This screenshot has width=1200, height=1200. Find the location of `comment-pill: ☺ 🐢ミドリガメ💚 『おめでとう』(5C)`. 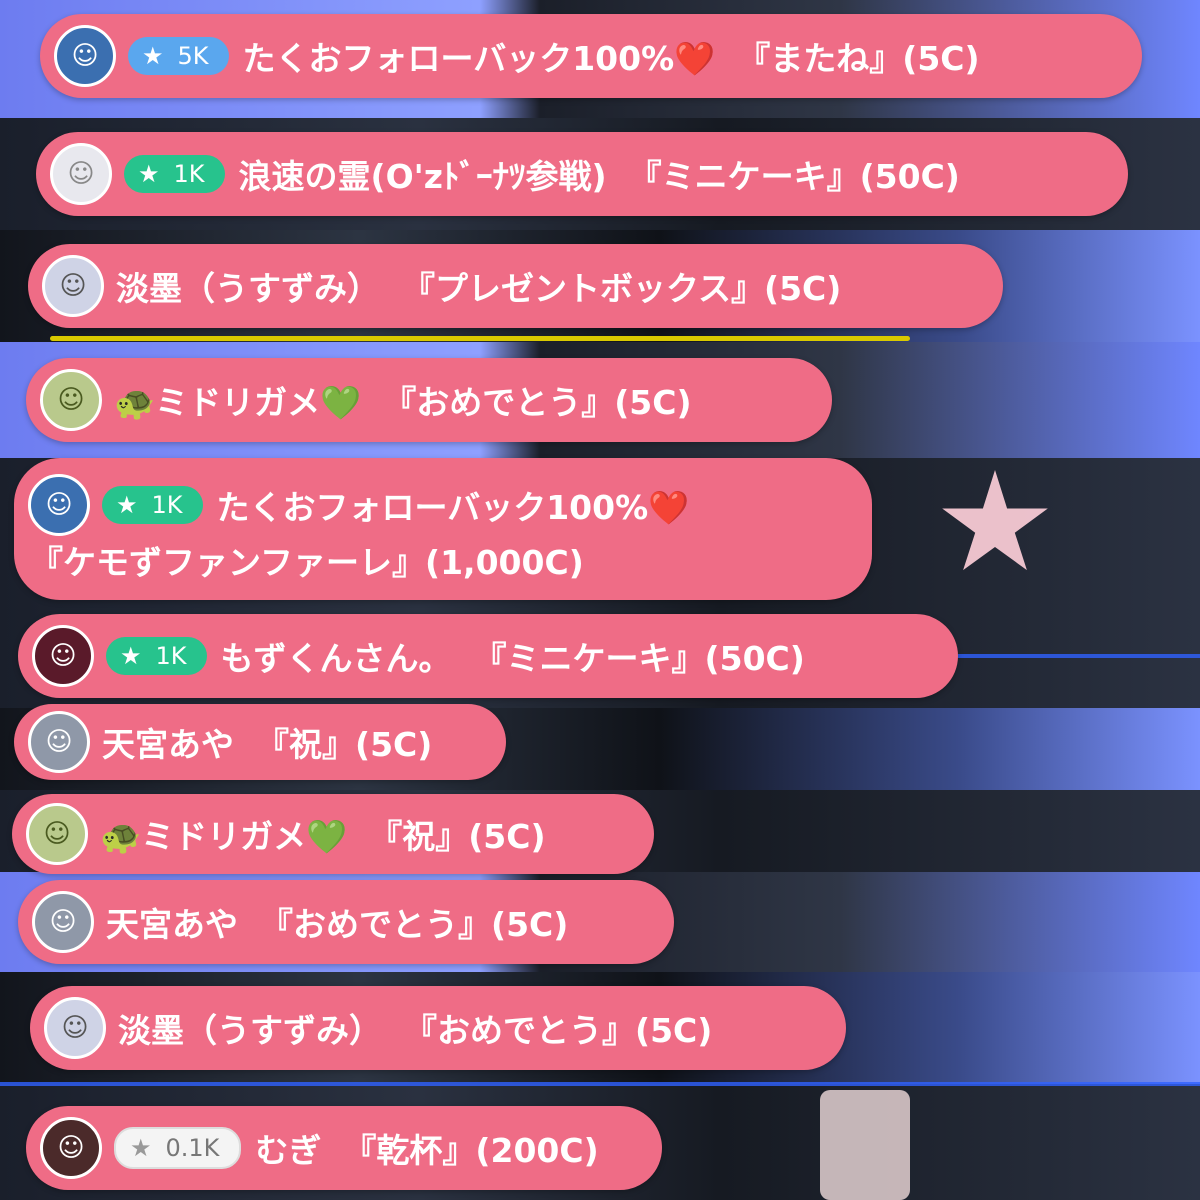

comment-pill: ☺ 🐢ミドリガメ💚 『おめでとう』(5C) is located at coordinates (429, 400).